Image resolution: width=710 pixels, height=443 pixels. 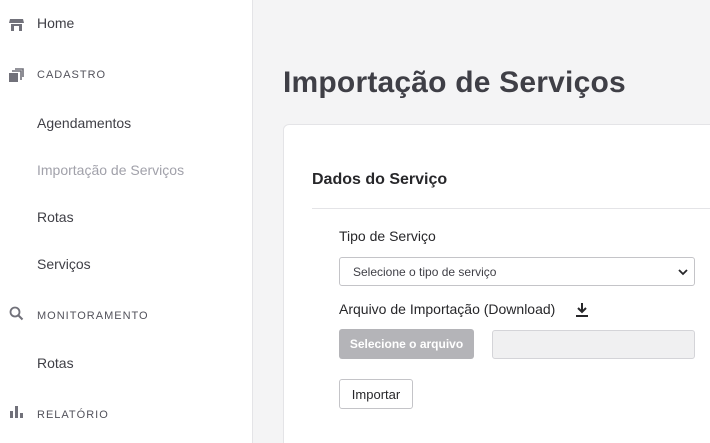 I want to click on divider, so click(x=511, y=208).